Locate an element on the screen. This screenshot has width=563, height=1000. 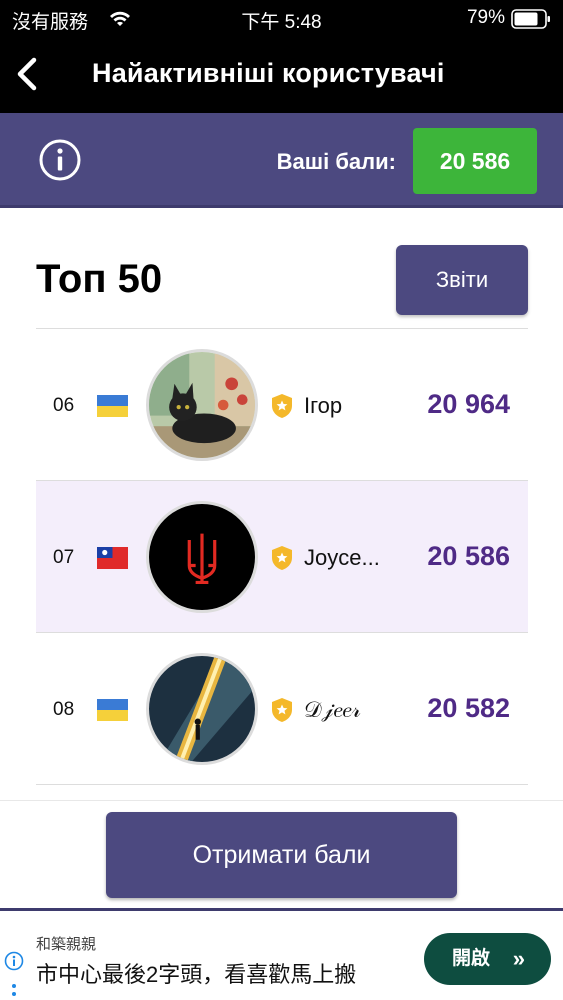
ad-headline: 市中心最後2字頭，看喜歡馬上搬 is located at coordinates (196, 974).